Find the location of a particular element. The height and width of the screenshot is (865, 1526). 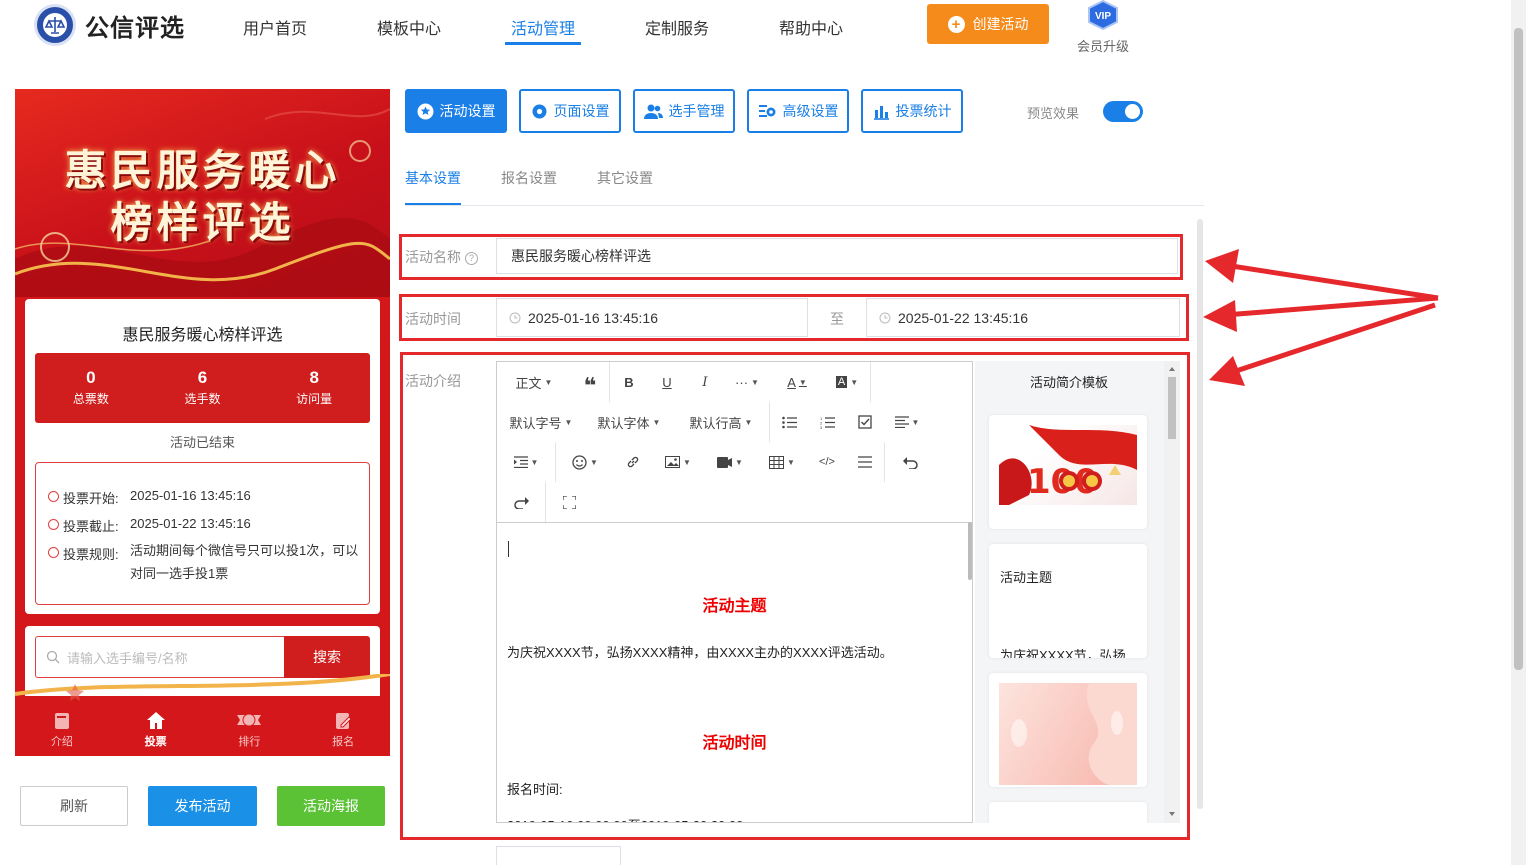

nav-custom-service: 定制服务 is located at coordinates (677, 27).